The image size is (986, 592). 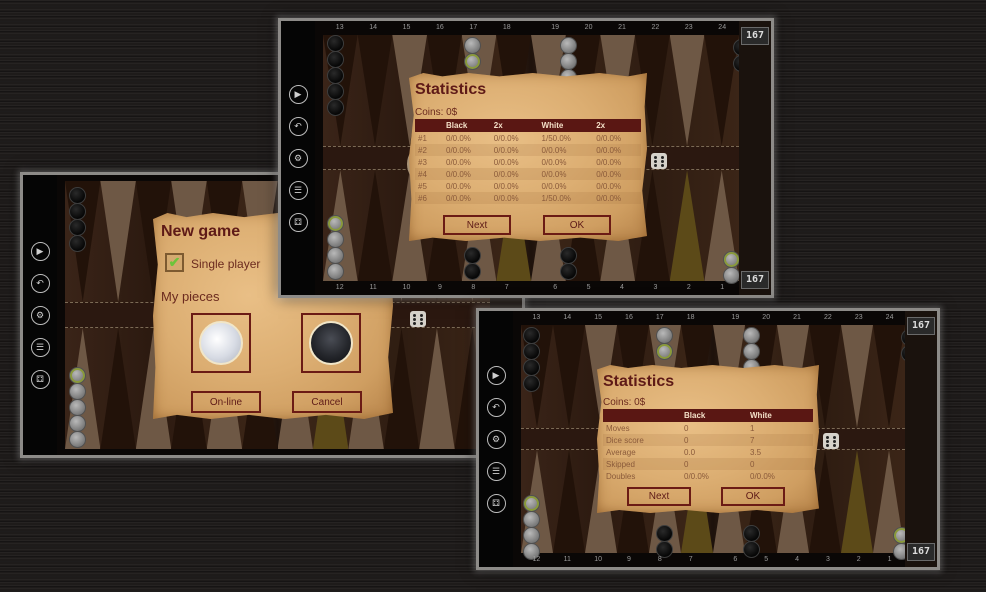 I want to click on point-number: 18, so click(x=506, y=27).